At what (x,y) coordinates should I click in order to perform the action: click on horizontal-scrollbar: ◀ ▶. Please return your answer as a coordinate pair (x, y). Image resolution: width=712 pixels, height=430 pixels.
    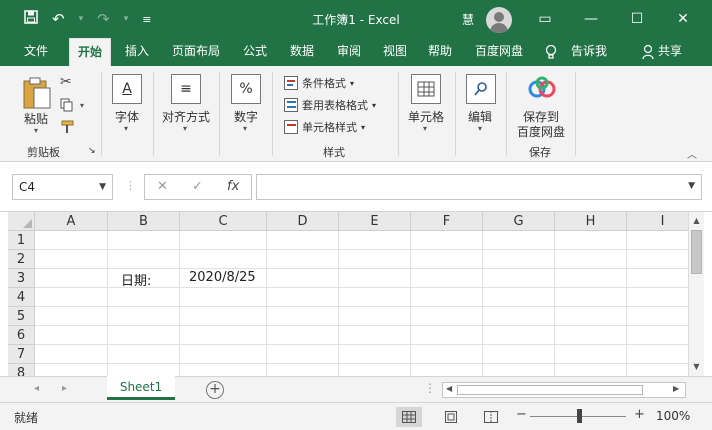
    Looking at the image, I should click on (564, 390).